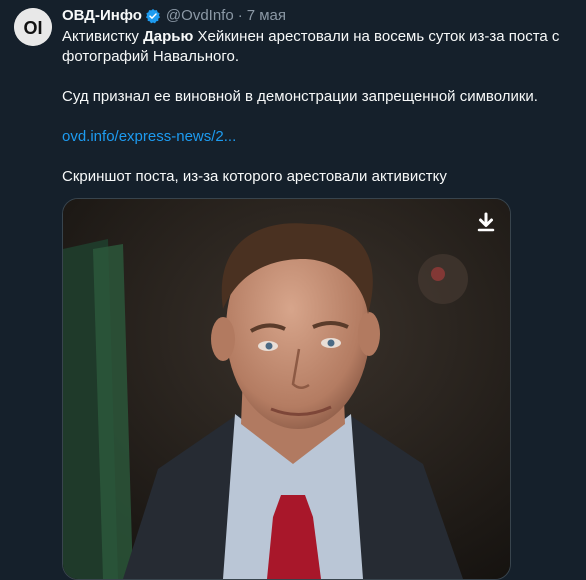 The width and height of the screenshot is (586, 580). I want to click on avatar-logo-text: OI, so click(32, 28).